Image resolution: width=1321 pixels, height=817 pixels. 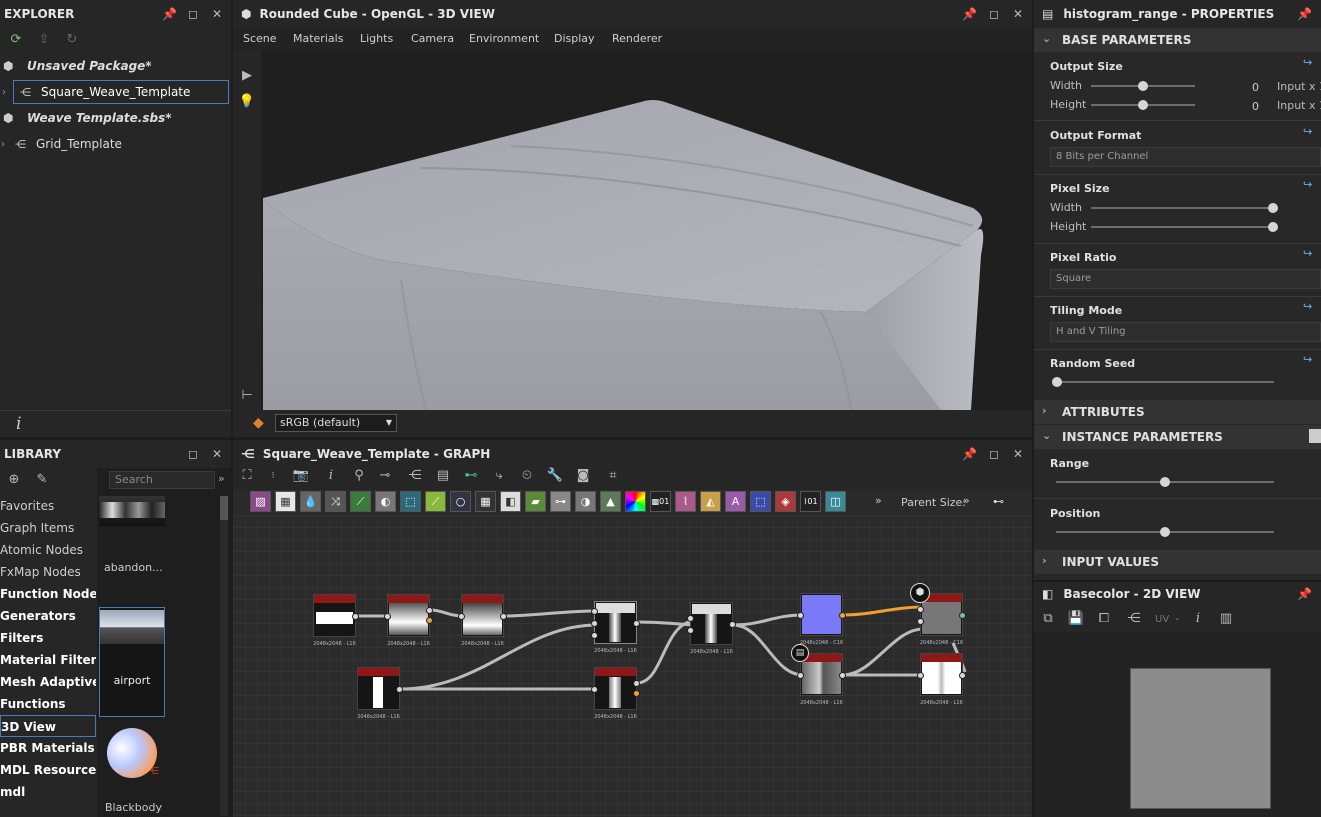 What do you see at coordinates (785, 501) in the screenshot?
I see `fill-icon: ◈` at bounding box center [785, 501].